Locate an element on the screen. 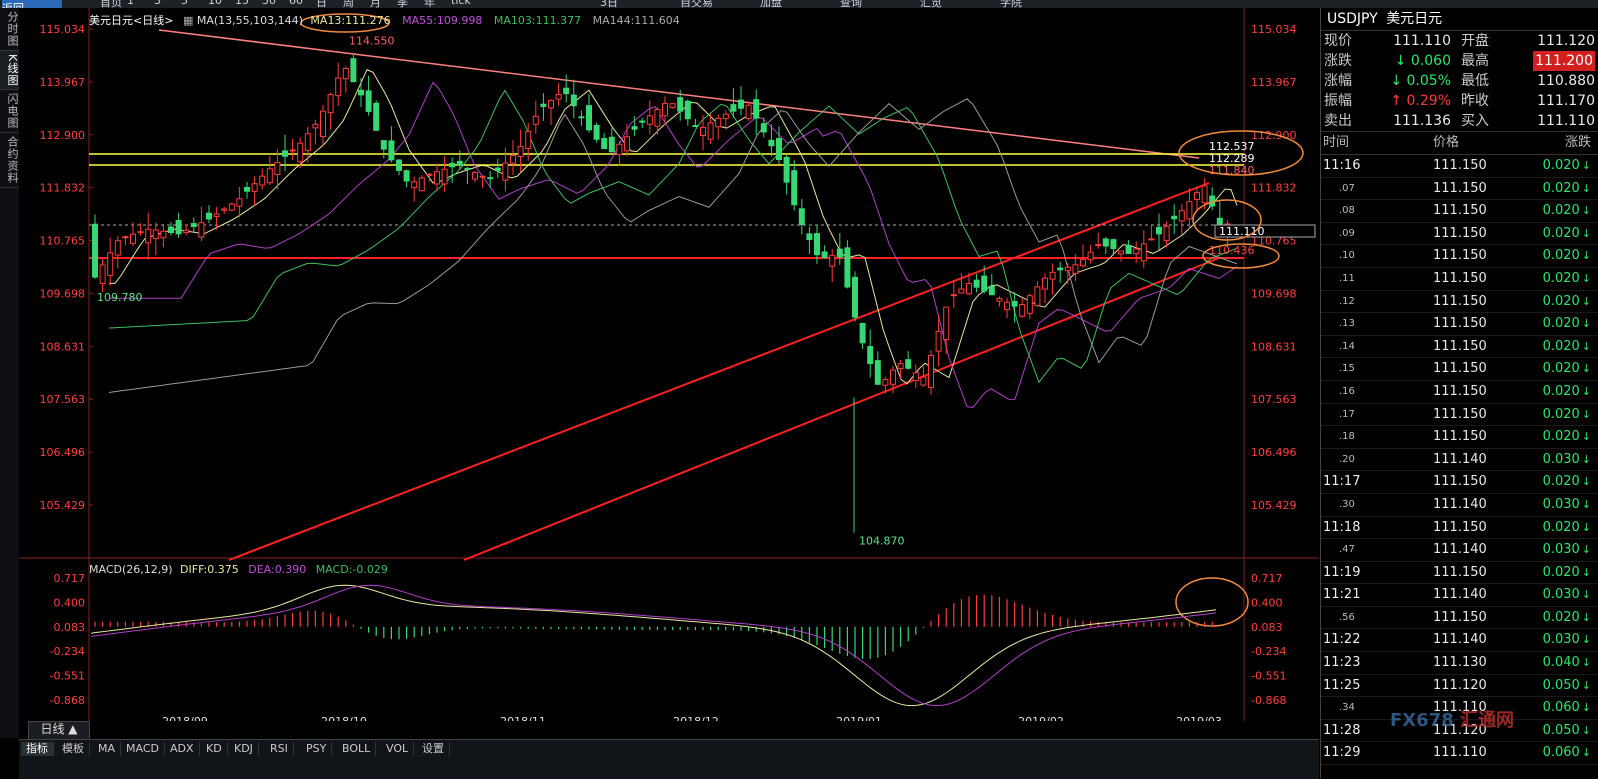 This screenshot has height=779, width=1598. indicator-tab: 指标 is located at coordinates (37, 749).